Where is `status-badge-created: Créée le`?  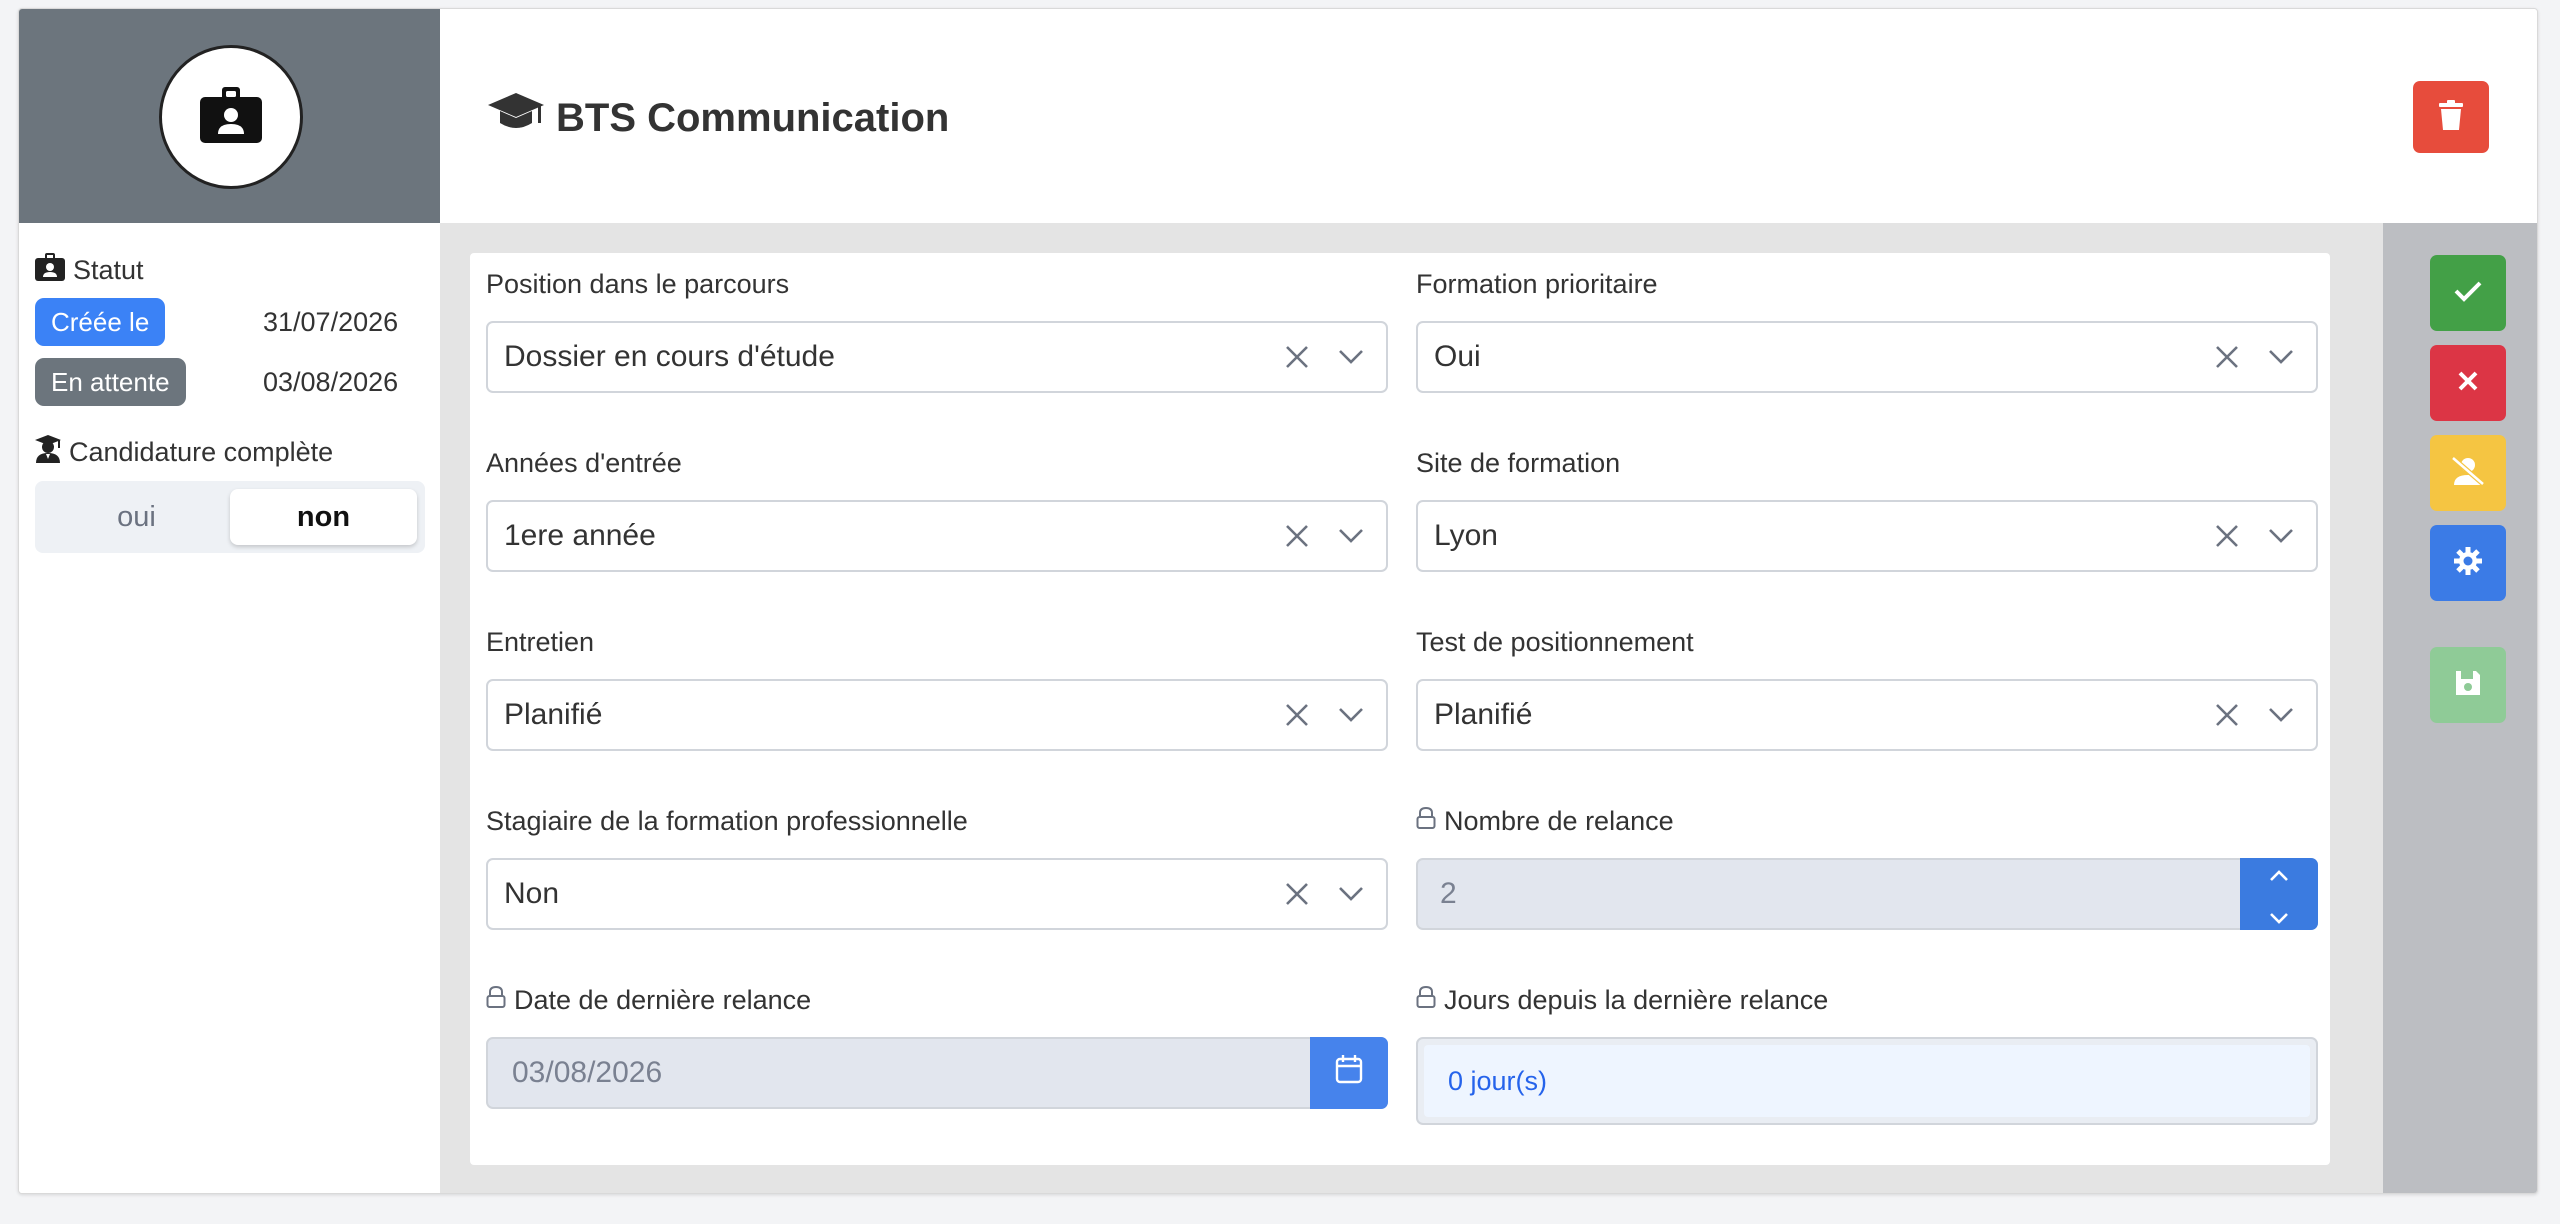
status-badge-created: Créée le is located at coordinates (100, 322).